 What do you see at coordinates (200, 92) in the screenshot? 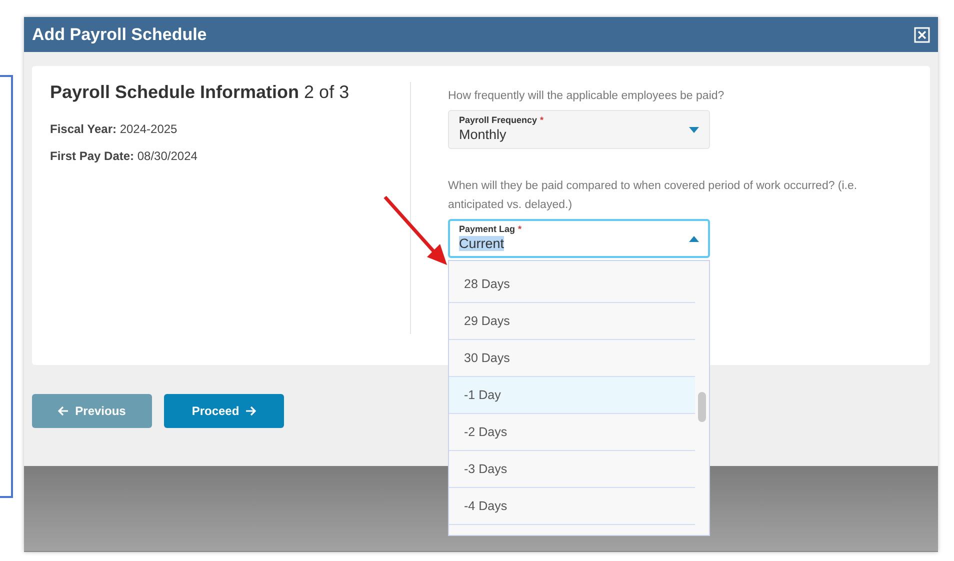
I see `section-heading: Payroll Schedule Information 2 of 3` at bounding box center [200, 92].